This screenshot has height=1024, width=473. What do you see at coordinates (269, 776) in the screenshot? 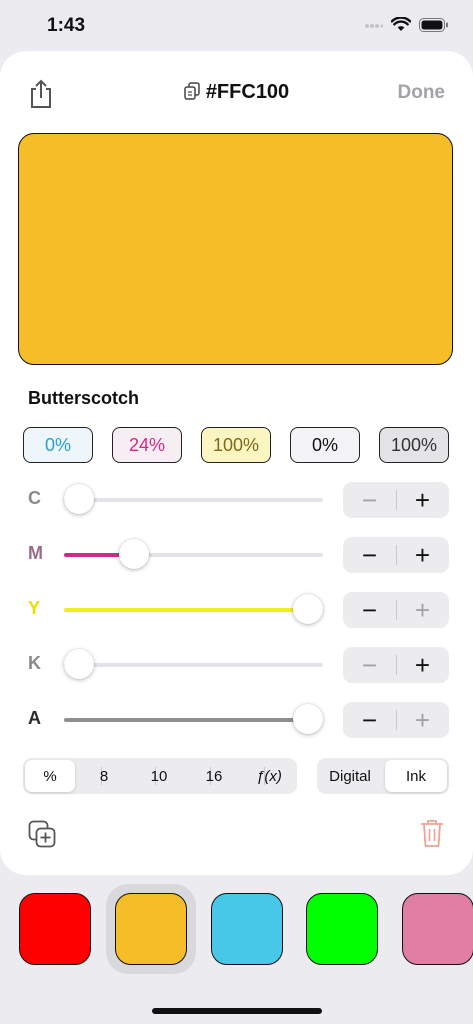
I see `format-function: ƒ(x)` at bounding box center [269, 776].